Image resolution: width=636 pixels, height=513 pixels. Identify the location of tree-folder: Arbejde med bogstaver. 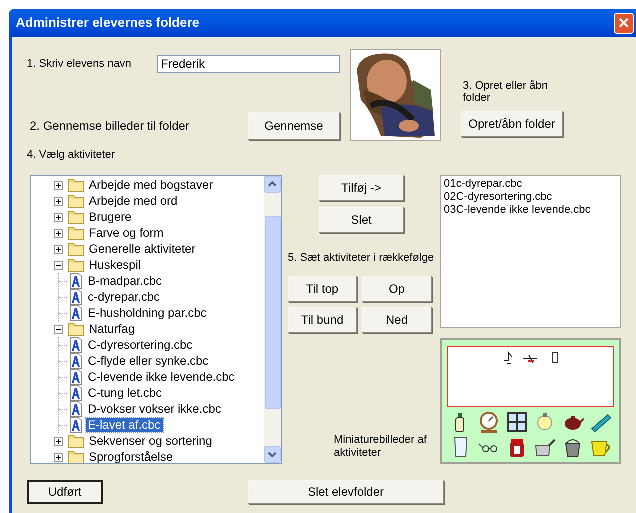
(151, 185).